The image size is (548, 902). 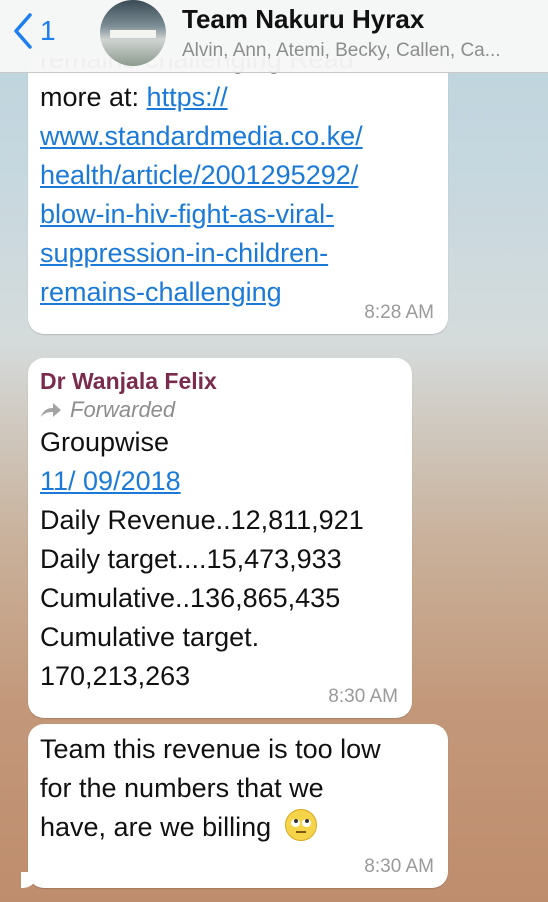 I want to click on forwarded-label: Forwarded, so click(x=217, y=410).